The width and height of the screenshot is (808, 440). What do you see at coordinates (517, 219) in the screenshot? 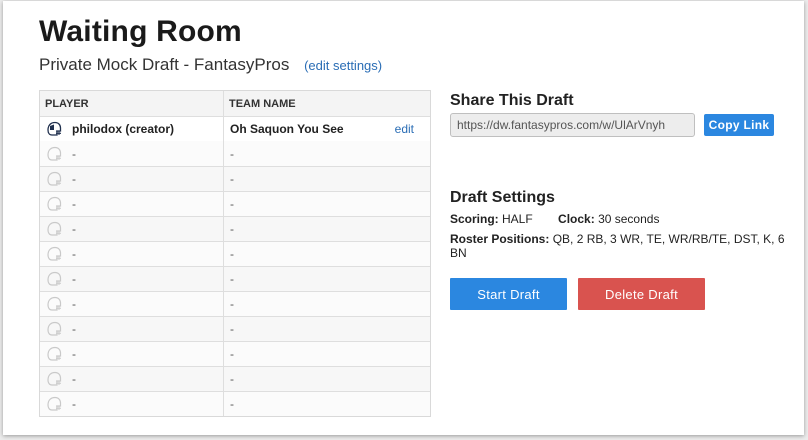
I see `scoring-value: HALF` at bounding box center [517, 219].